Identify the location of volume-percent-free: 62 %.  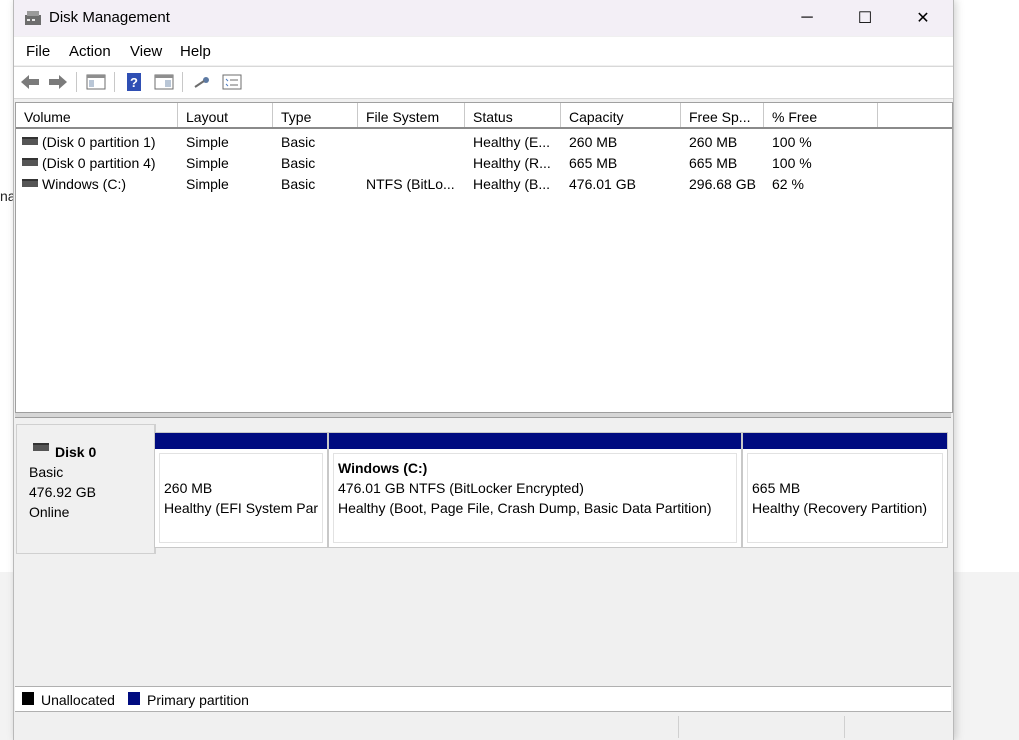
(788, 184).